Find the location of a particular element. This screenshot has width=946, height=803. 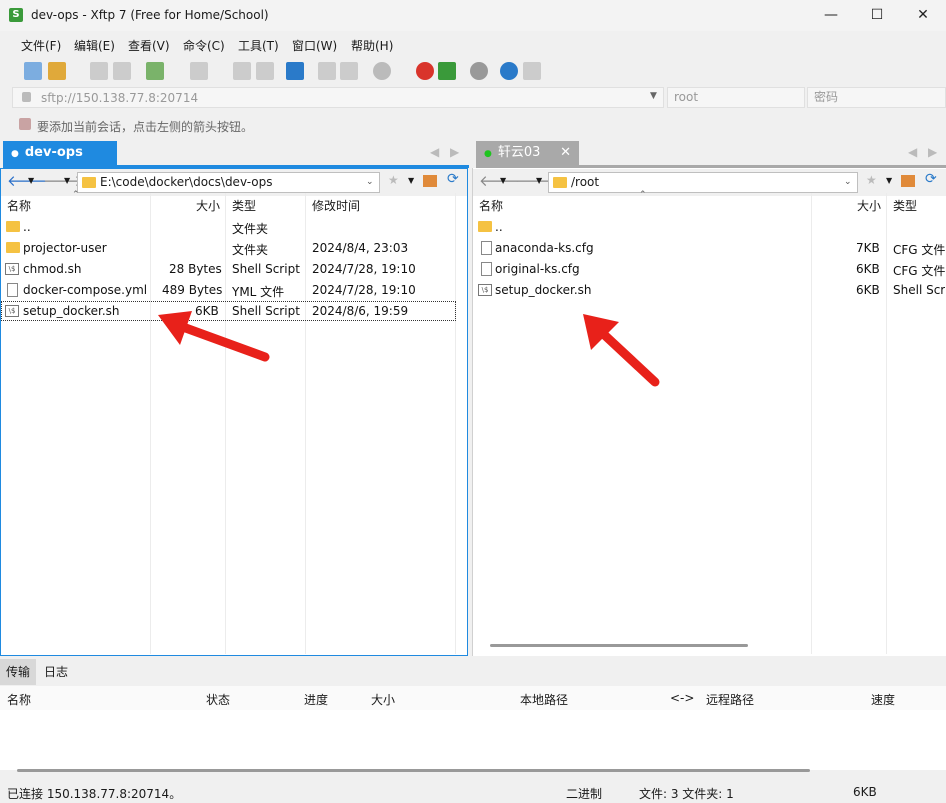

transfer-col-local-path: 本地路径 is located at coordinates (544, 699).